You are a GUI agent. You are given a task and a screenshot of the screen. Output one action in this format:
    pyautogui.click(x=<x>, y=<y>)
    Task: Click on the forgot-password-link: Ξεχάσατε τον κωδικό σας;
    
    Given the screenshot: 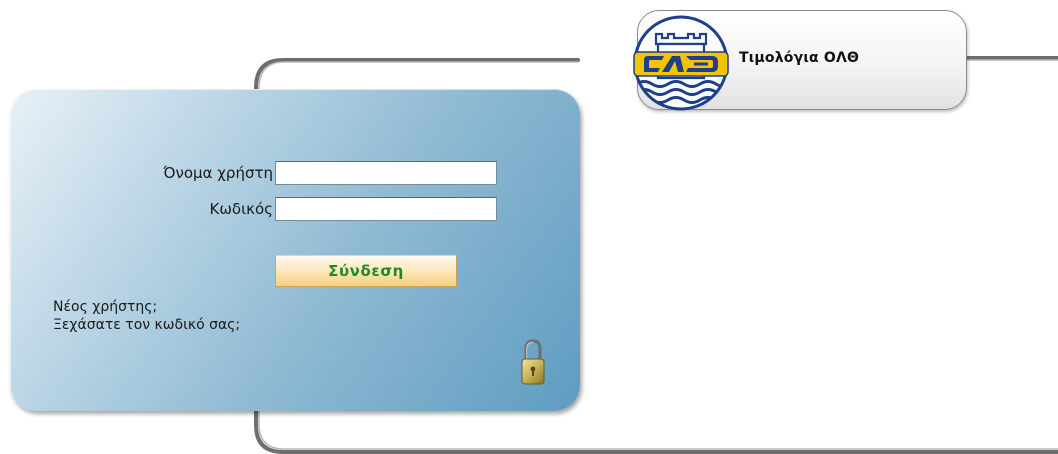 What is the action you would take?
    pyautogui.click(x=146, y=325)
    